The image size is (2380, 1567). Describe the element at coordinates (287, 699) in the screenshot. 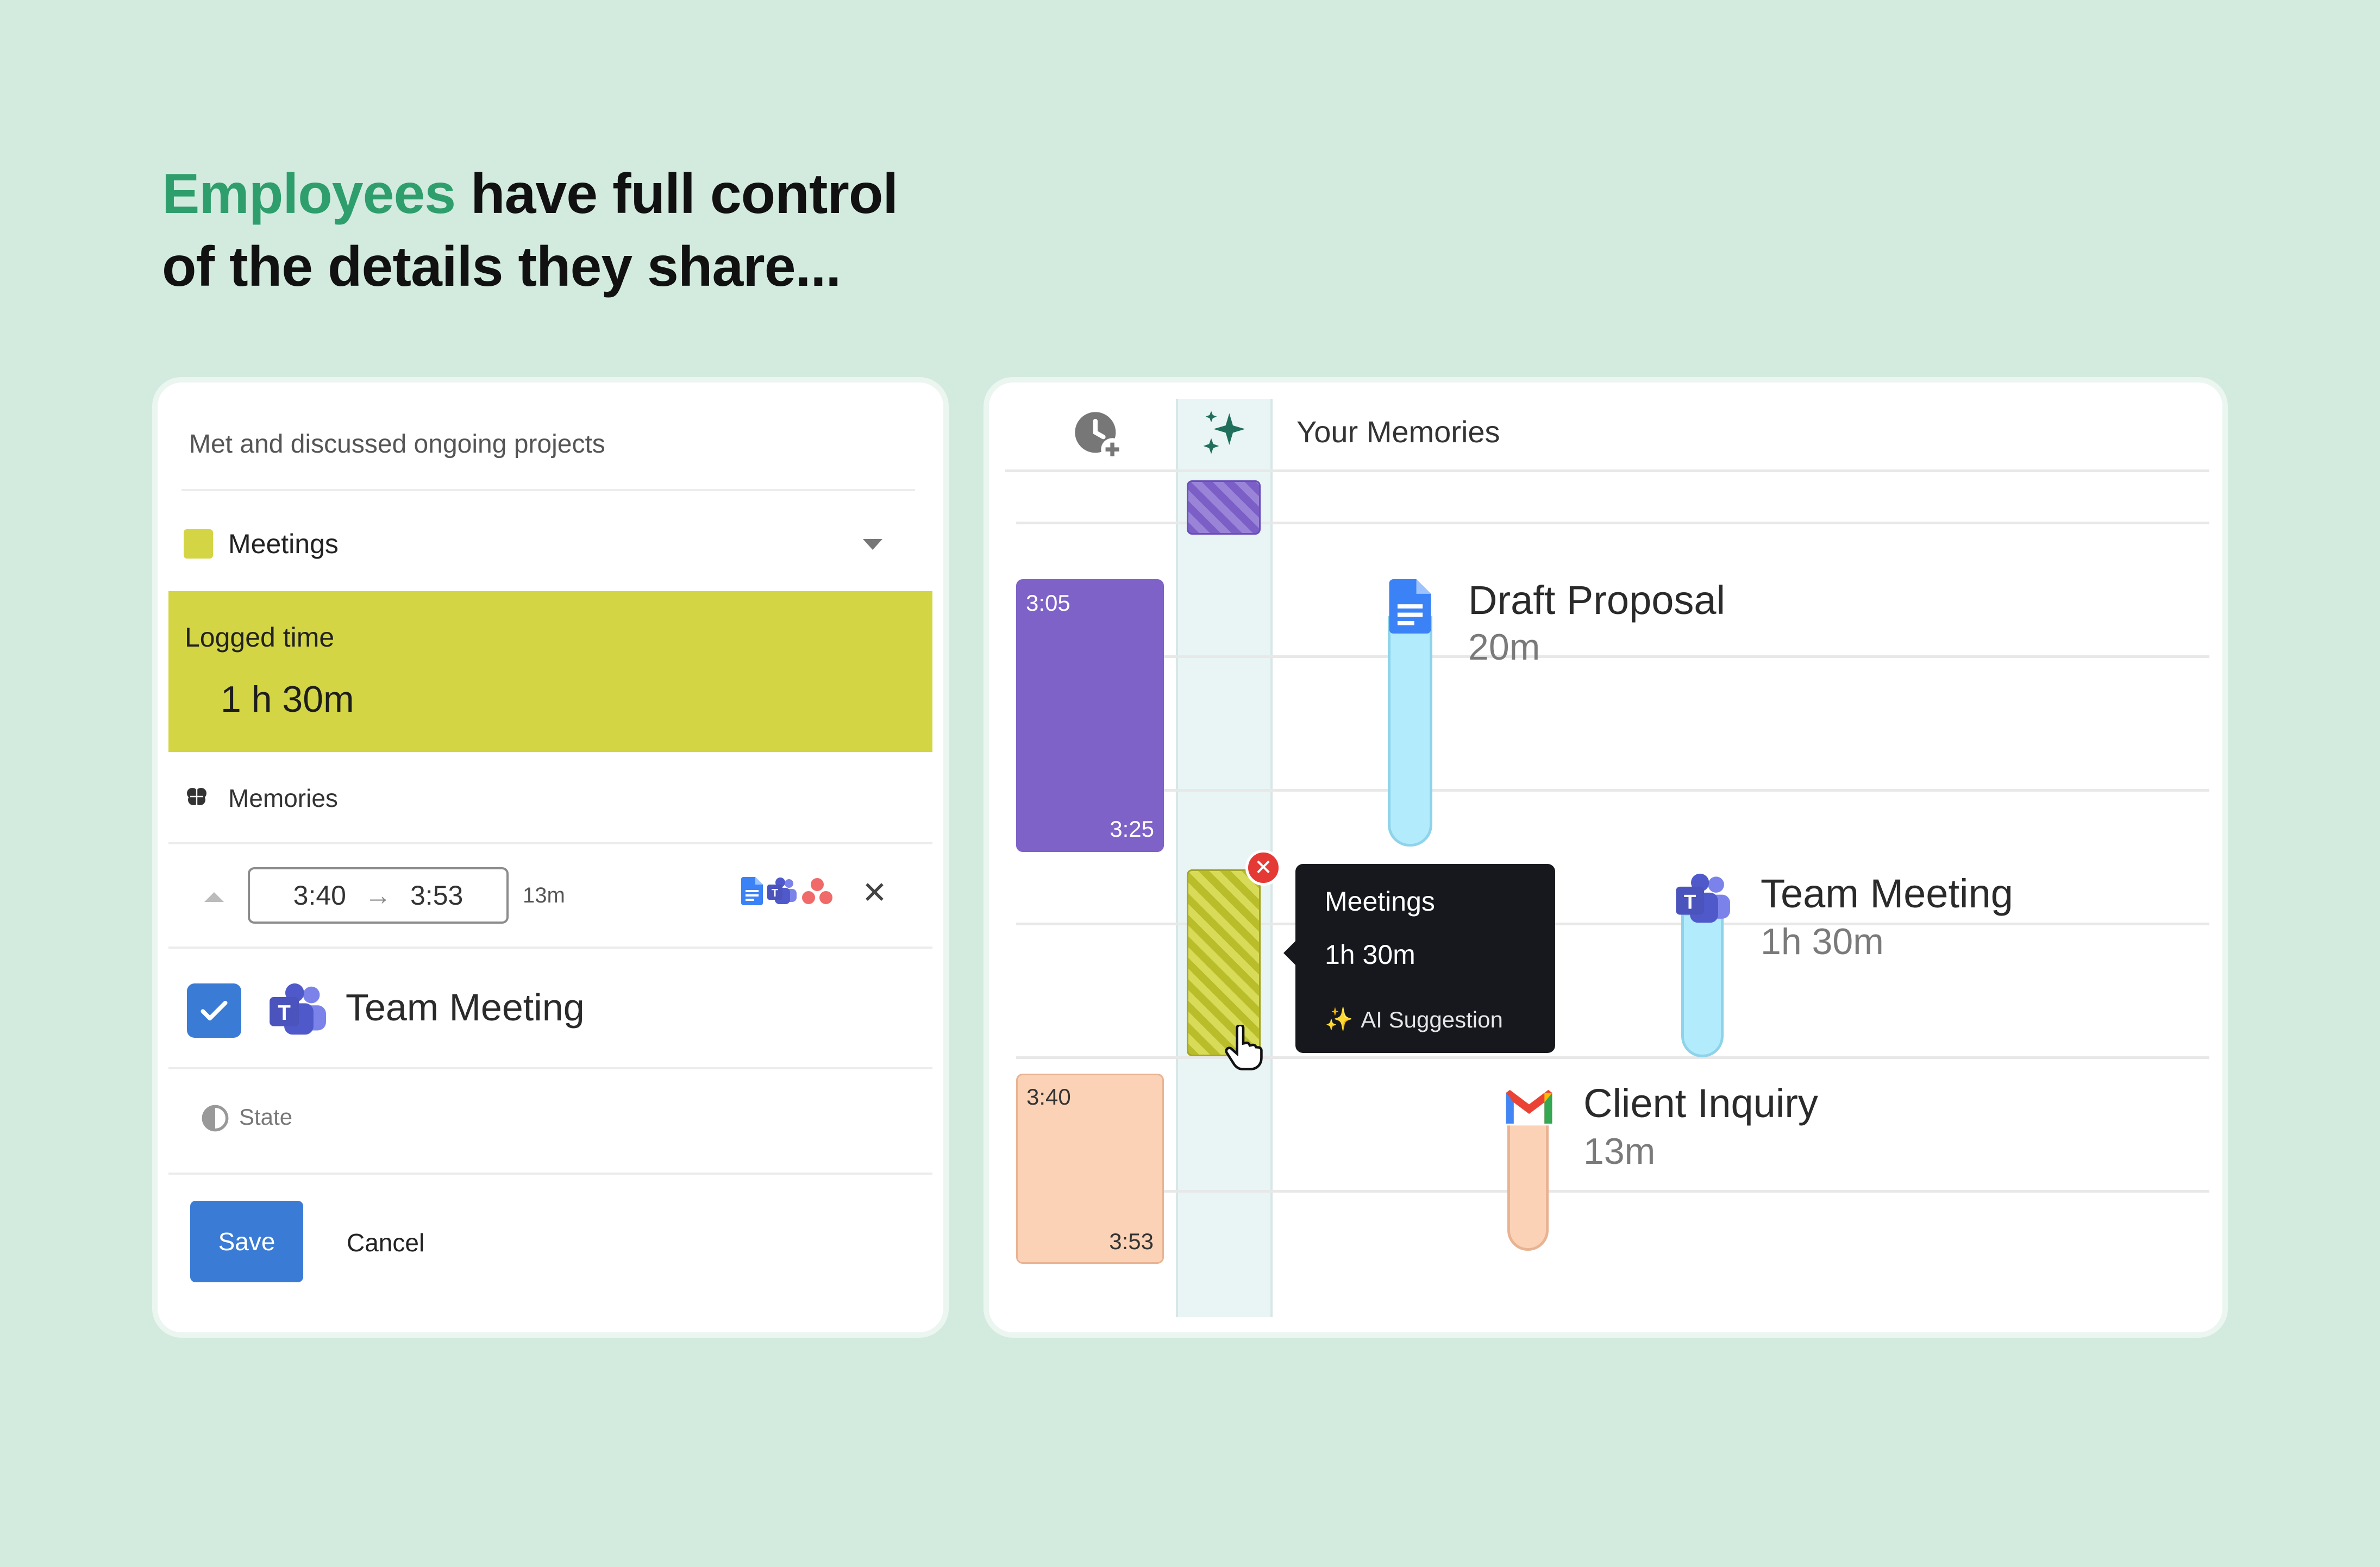

I see `logged-time-value: 1 h 30m` at that location.